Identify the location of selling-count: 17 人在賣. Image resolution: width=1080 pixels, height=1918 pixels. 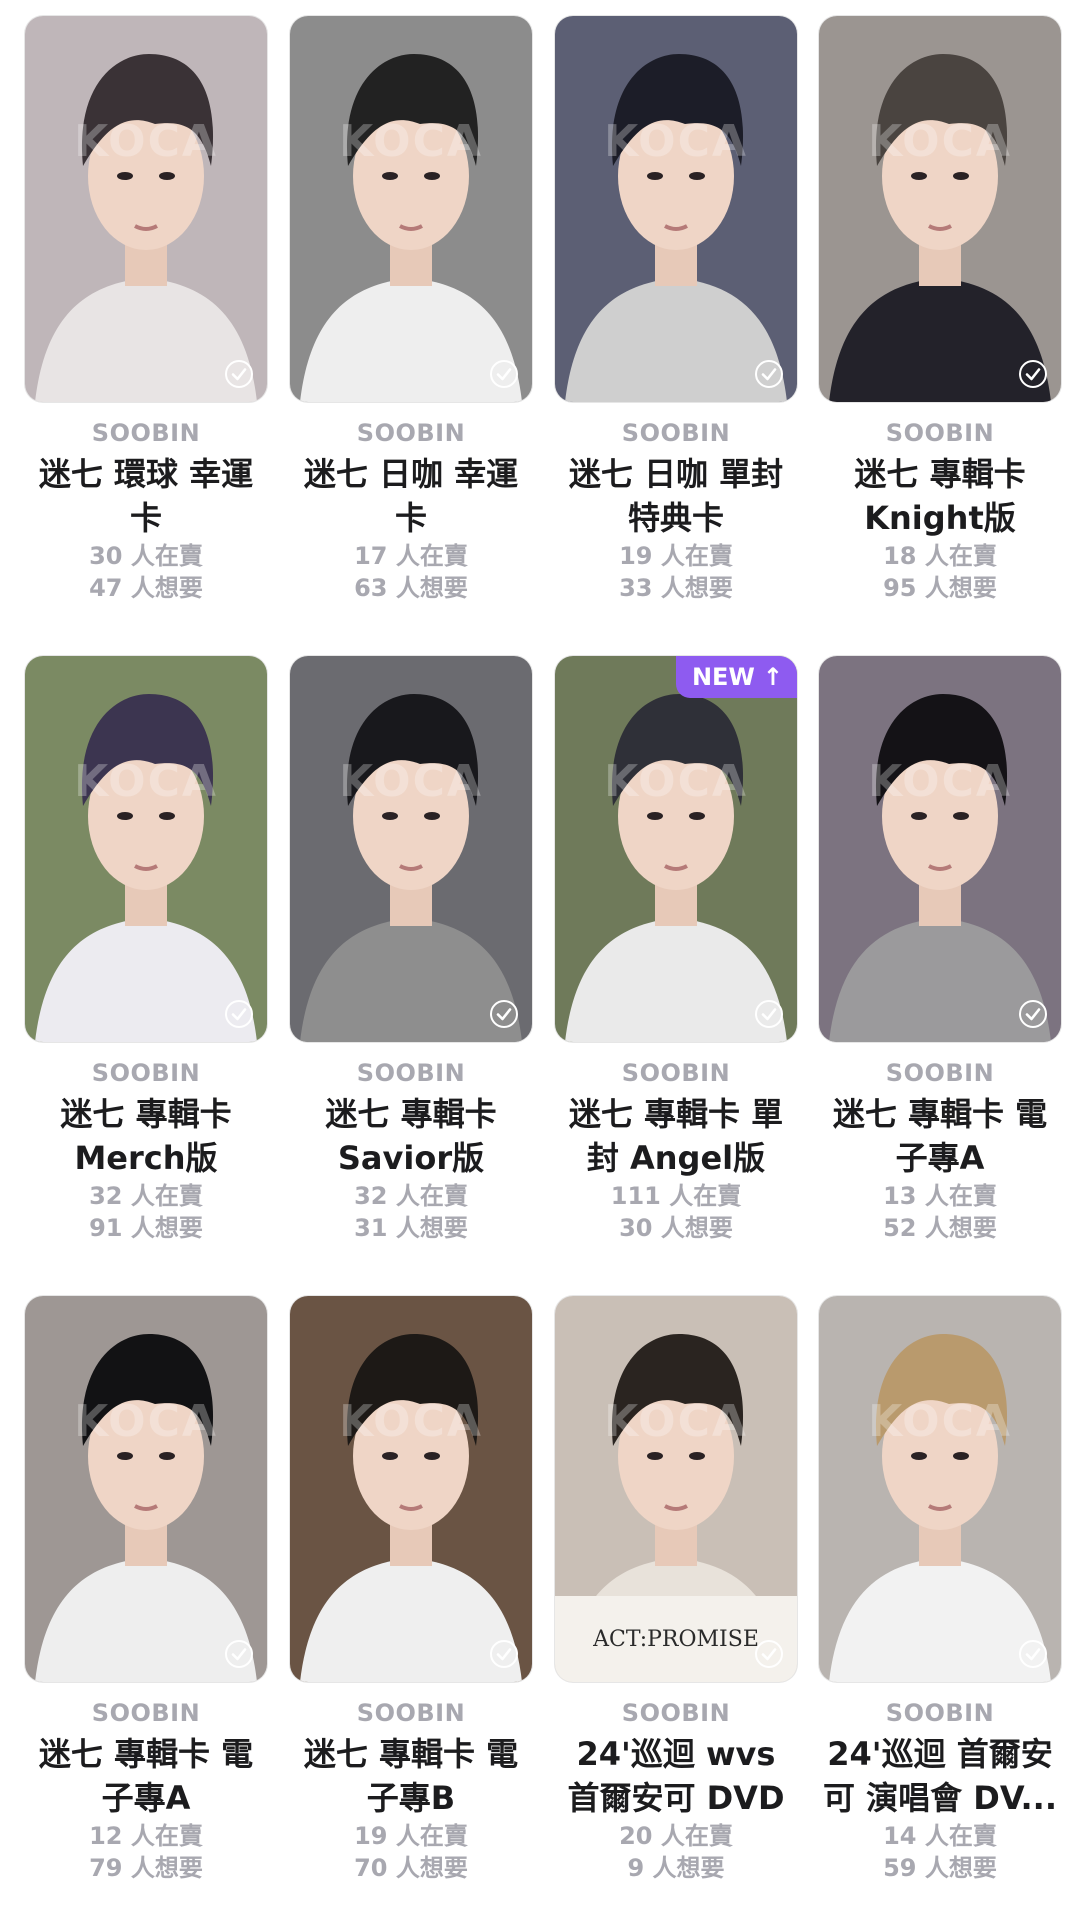
(411, 556).